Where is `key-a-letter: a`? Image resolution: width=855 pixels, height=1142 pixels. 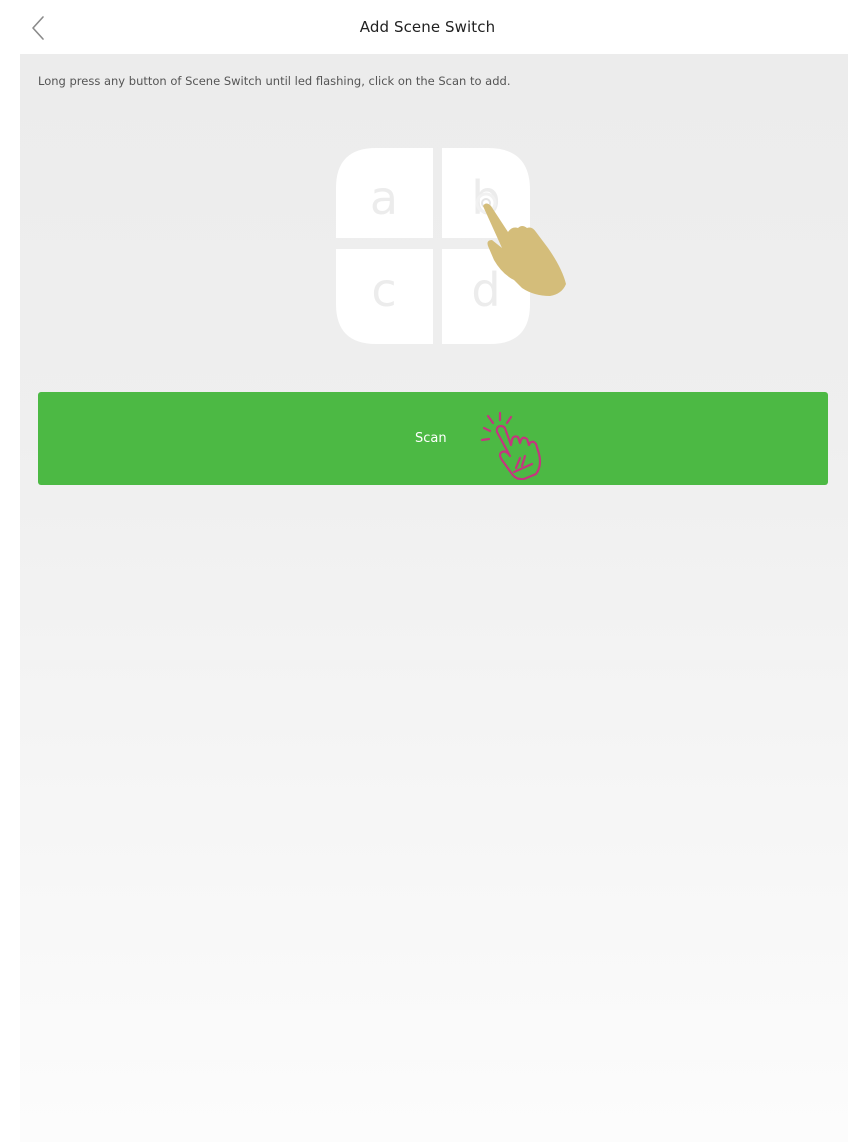
key-a-letter: a is located at coordinates (384, 198).